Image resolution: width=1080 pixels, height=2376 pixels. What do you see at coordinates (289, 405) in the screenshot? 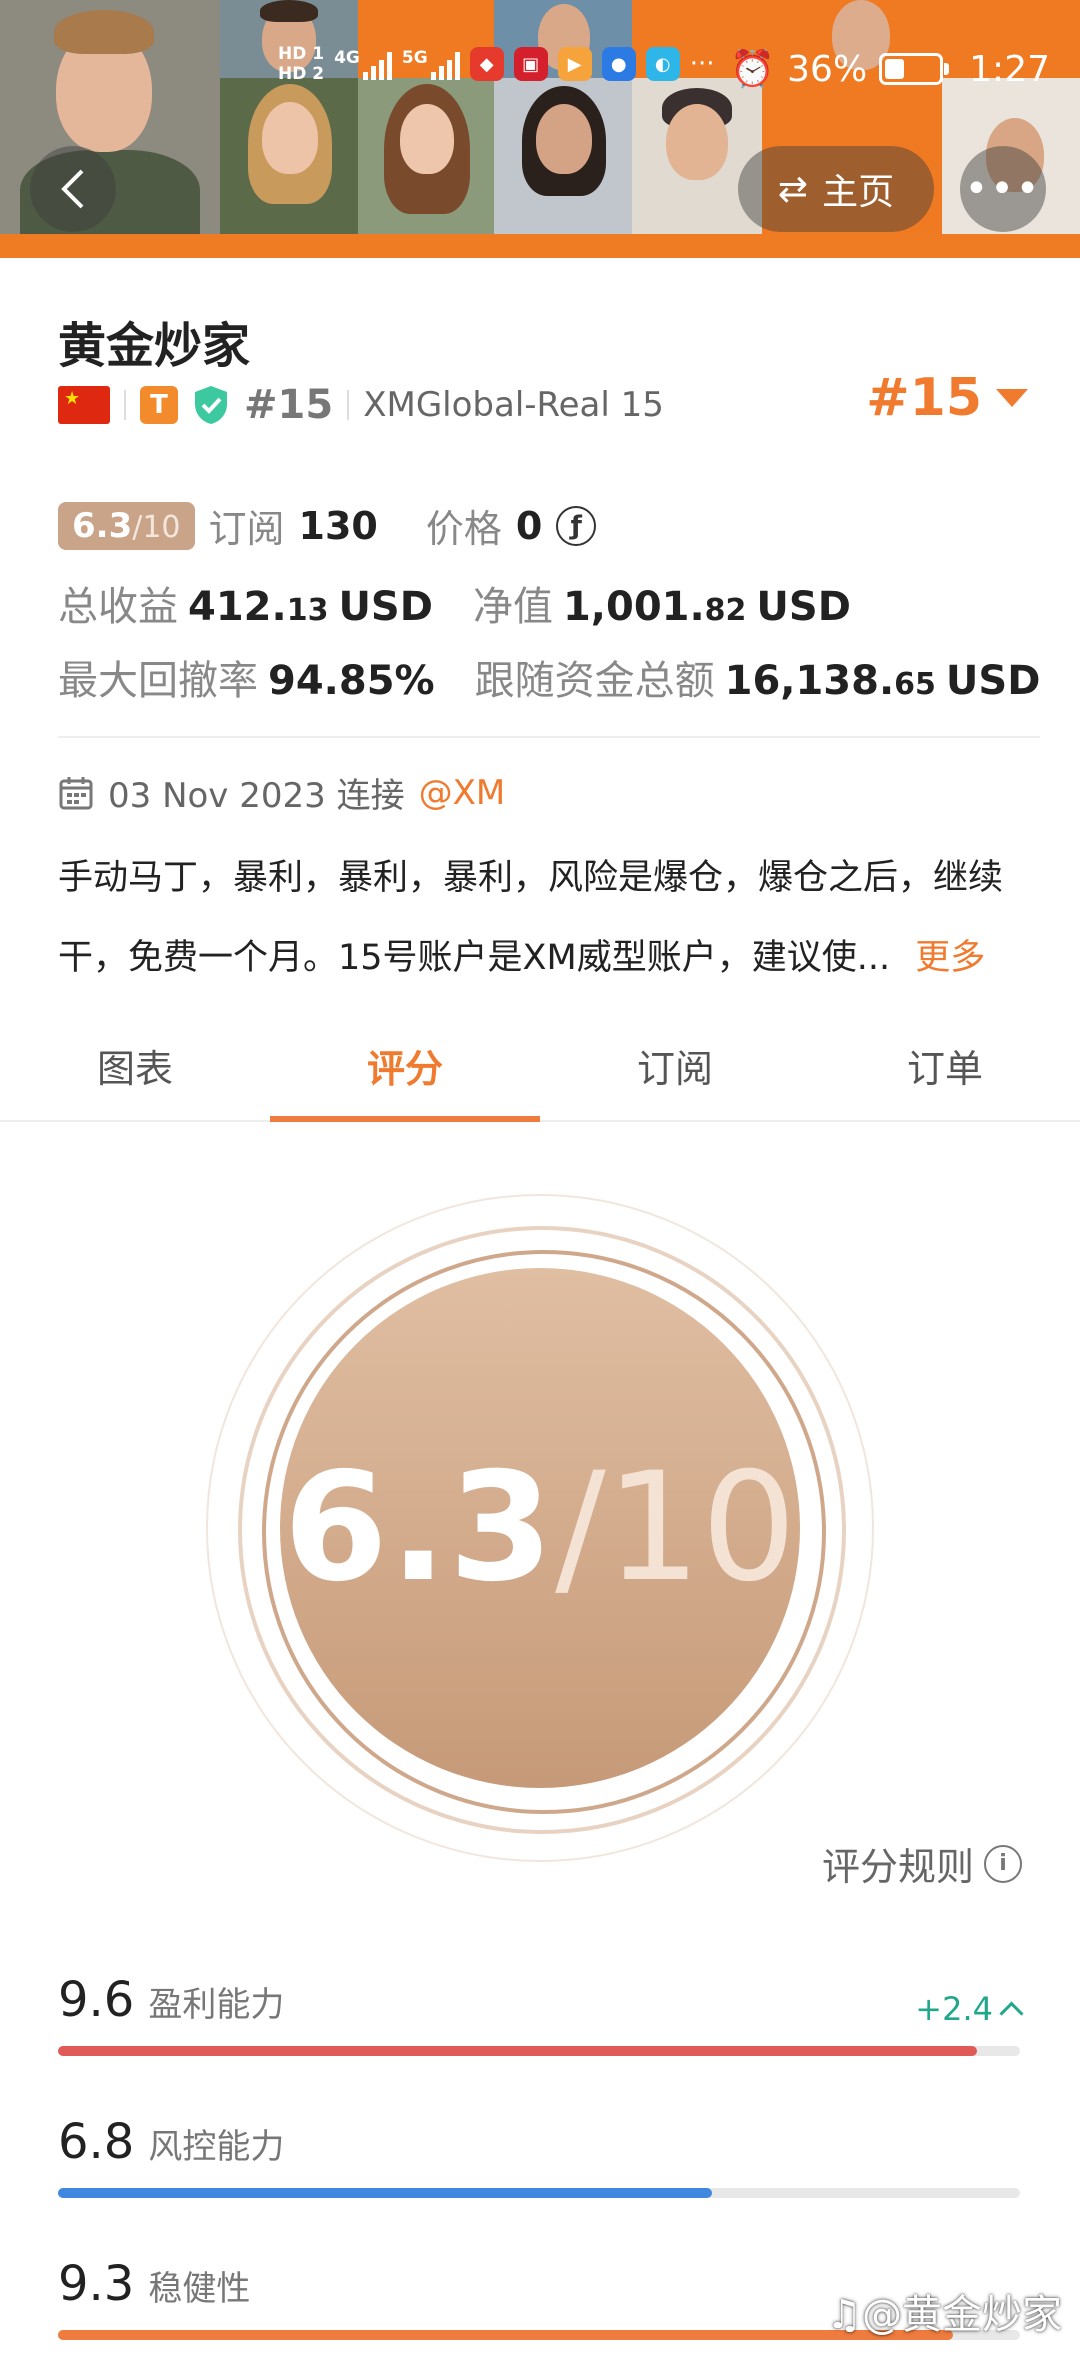
I see `rank-label: #15` at bounding box center [289, 405].